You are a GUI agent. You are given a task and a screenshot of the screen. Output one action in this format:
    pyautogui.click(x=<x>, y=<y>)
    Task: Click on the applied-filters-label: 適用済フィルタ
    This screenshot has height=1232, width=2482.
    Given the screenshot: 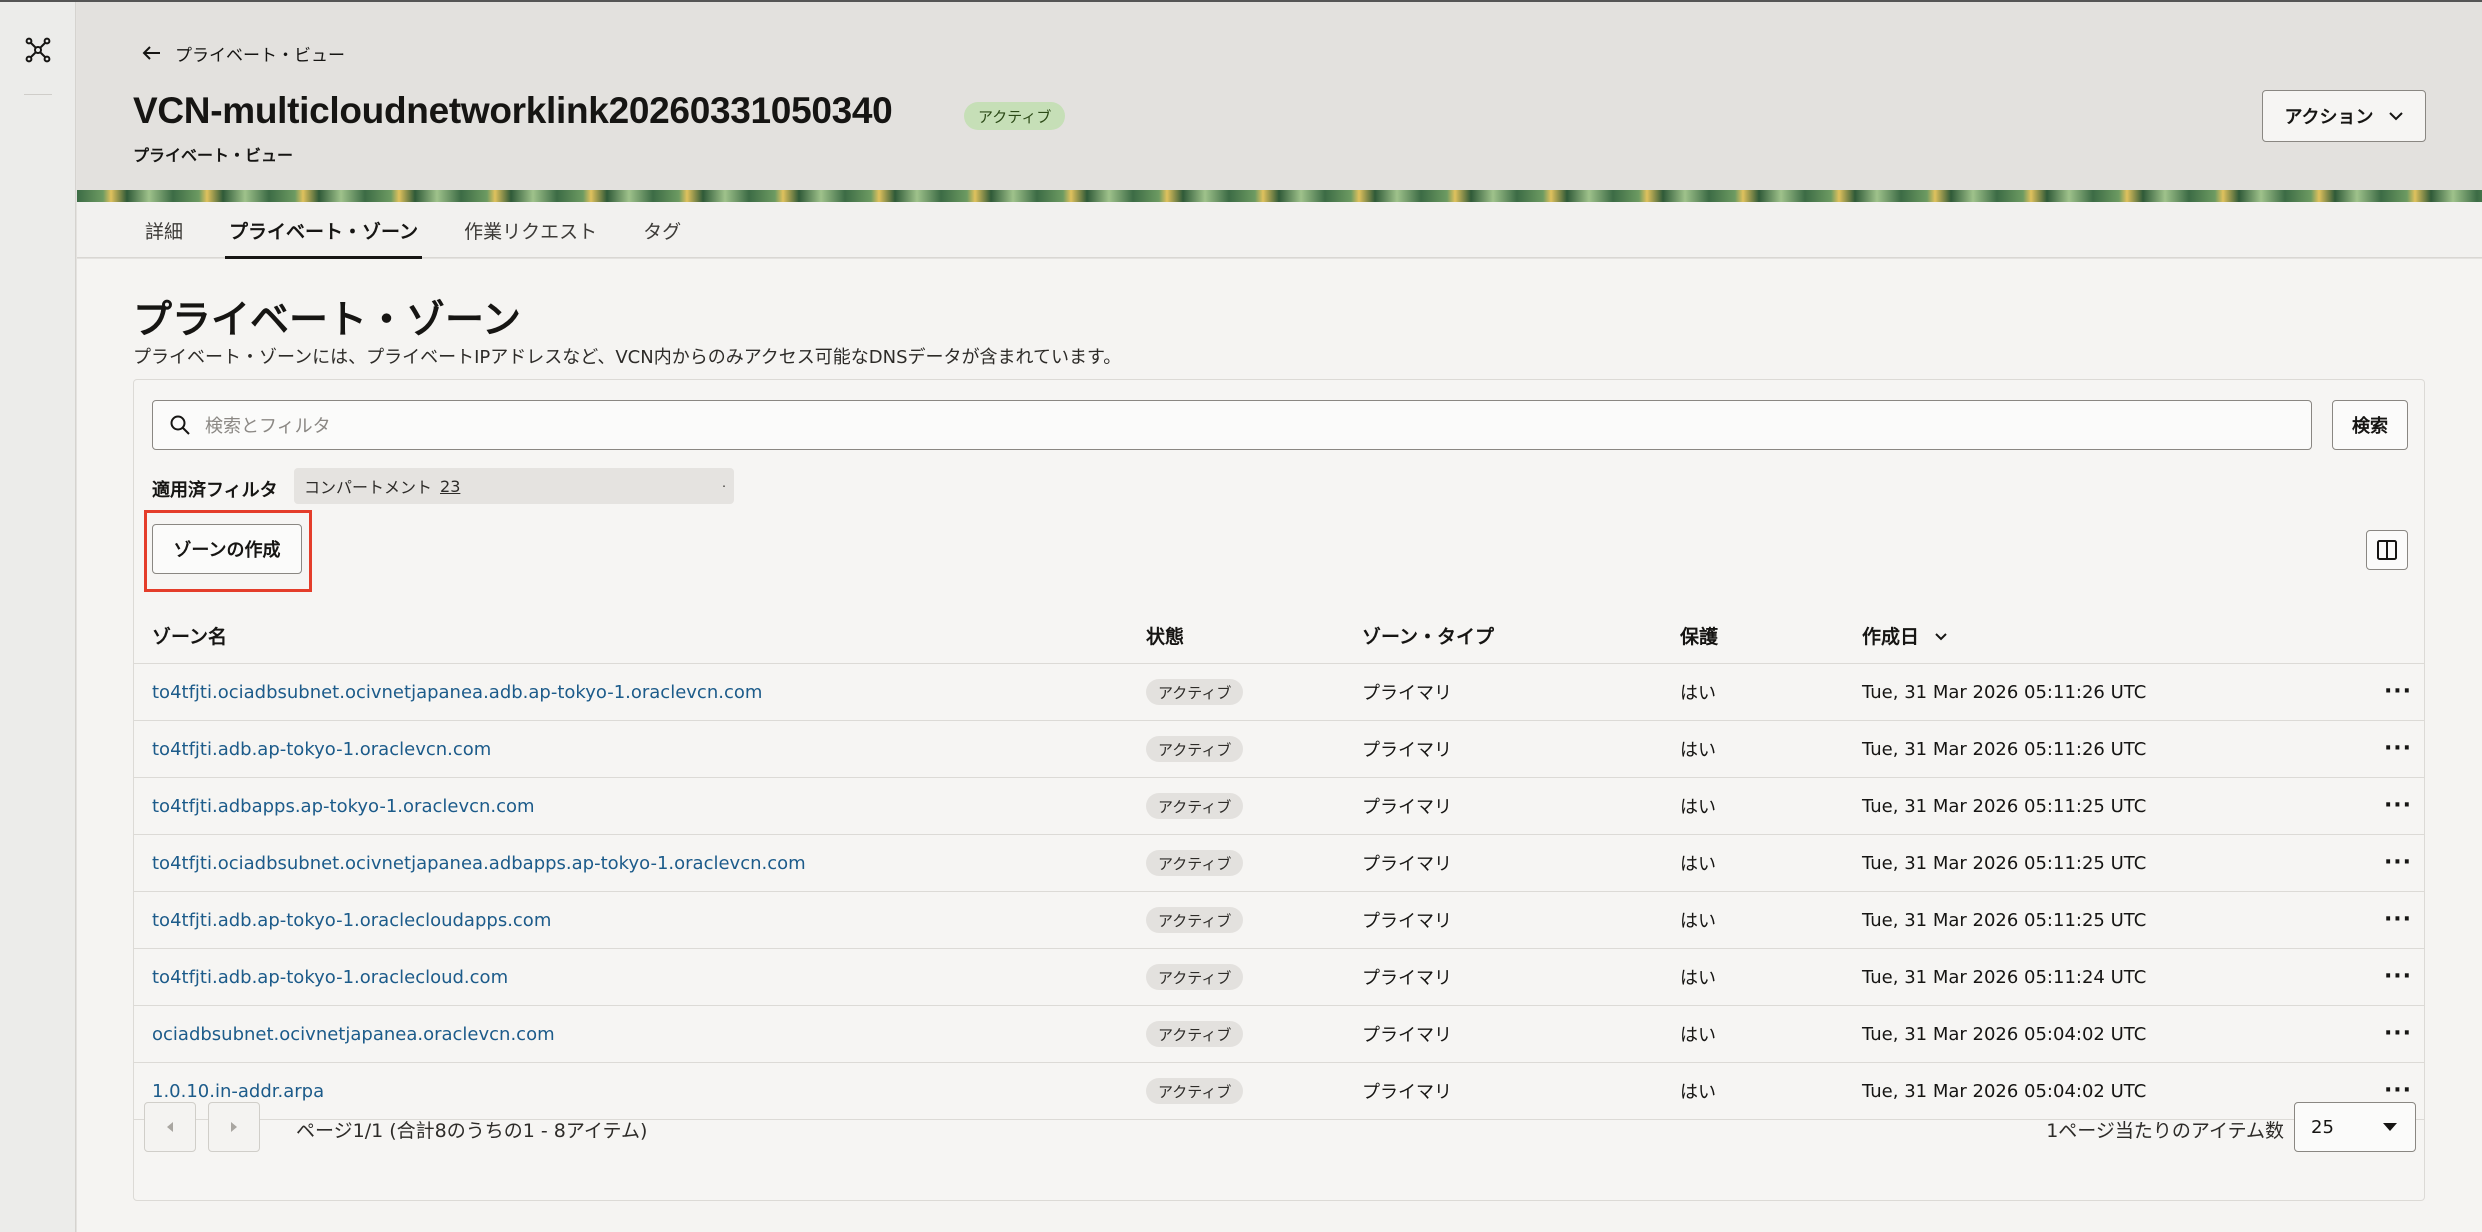 What is the action you would take?
    pyautogui.click(x=215, y=490)
    